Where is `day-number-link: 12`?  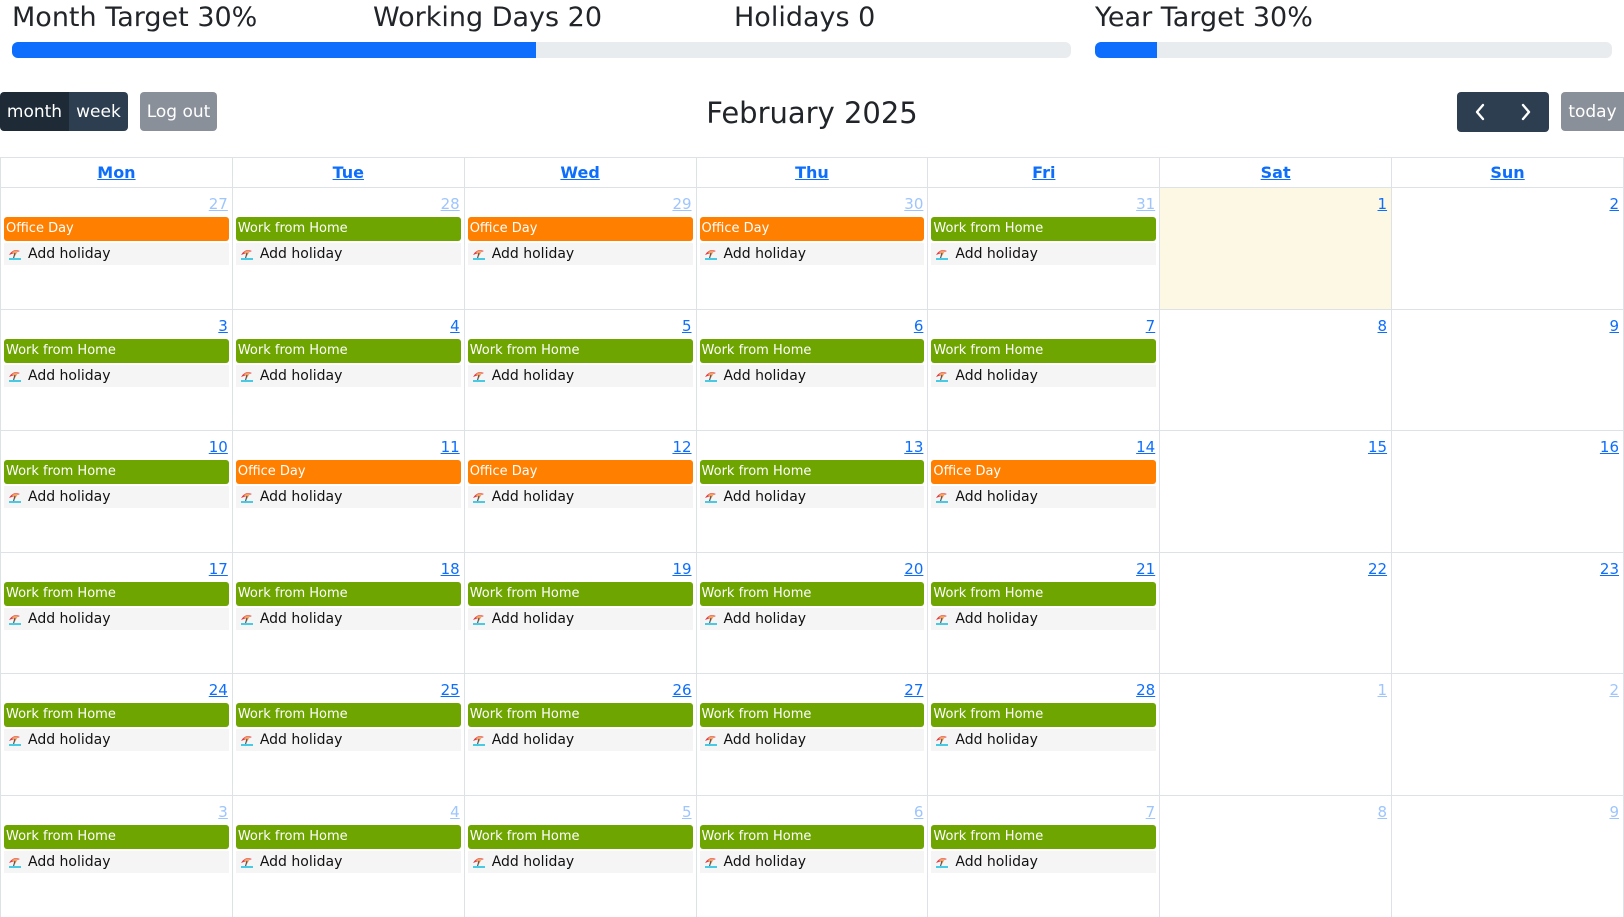
day-number-link: 12 is located at coordinates (681, 447).